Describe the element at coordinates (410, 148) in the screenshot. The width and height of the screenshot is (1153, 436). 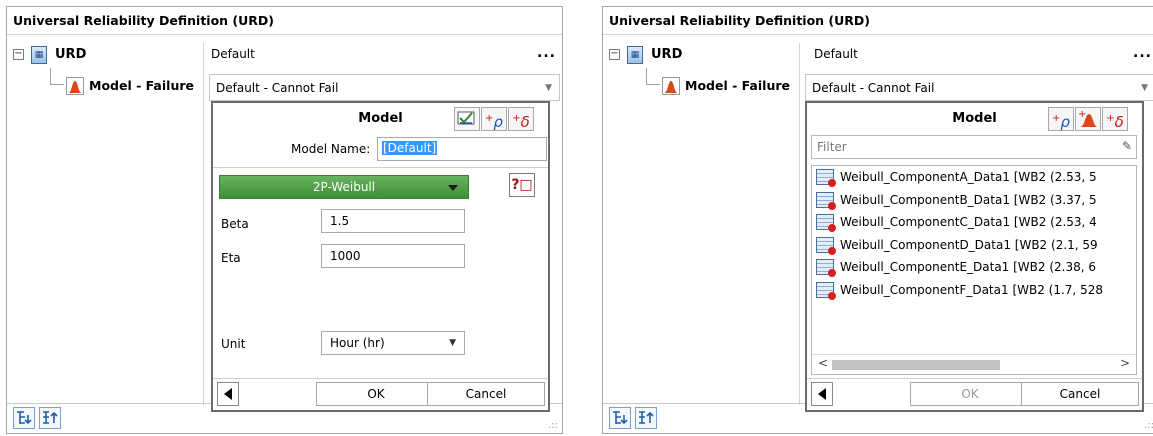
I see `model-name-value: [Default]` at that location.